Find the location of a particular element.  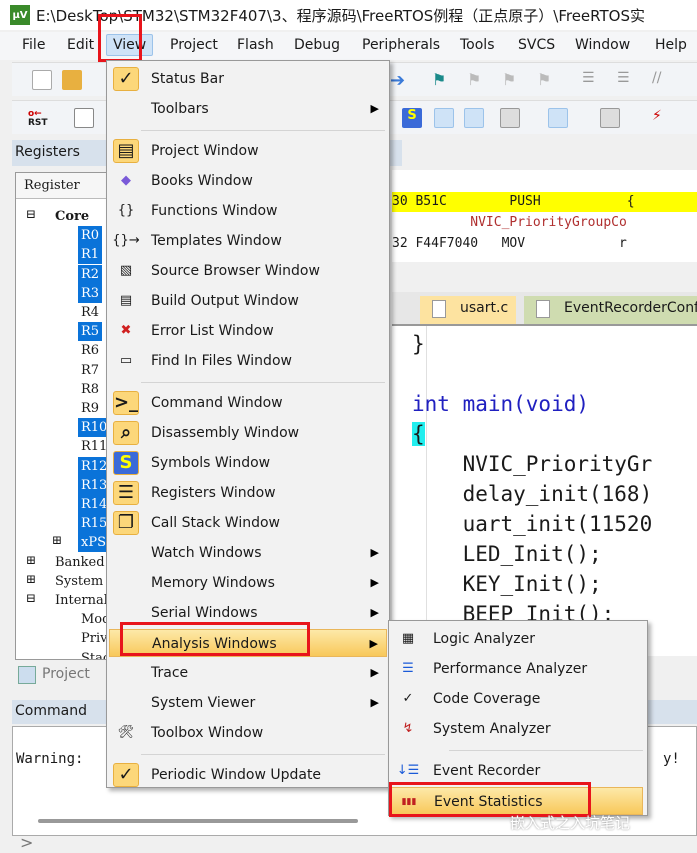

menu-item-label: System Analyzer is located at coordinates (492, 729).